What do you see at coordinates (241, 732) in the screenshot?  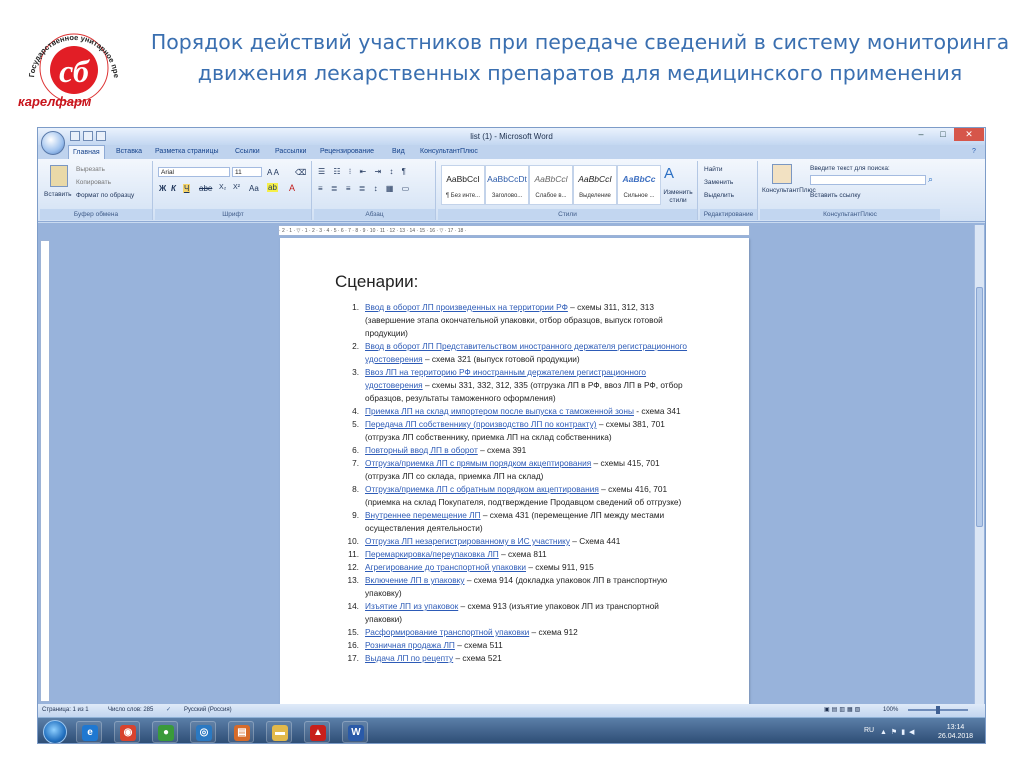 I see `notes-icon: ▤` at bounding box center [241, 732].